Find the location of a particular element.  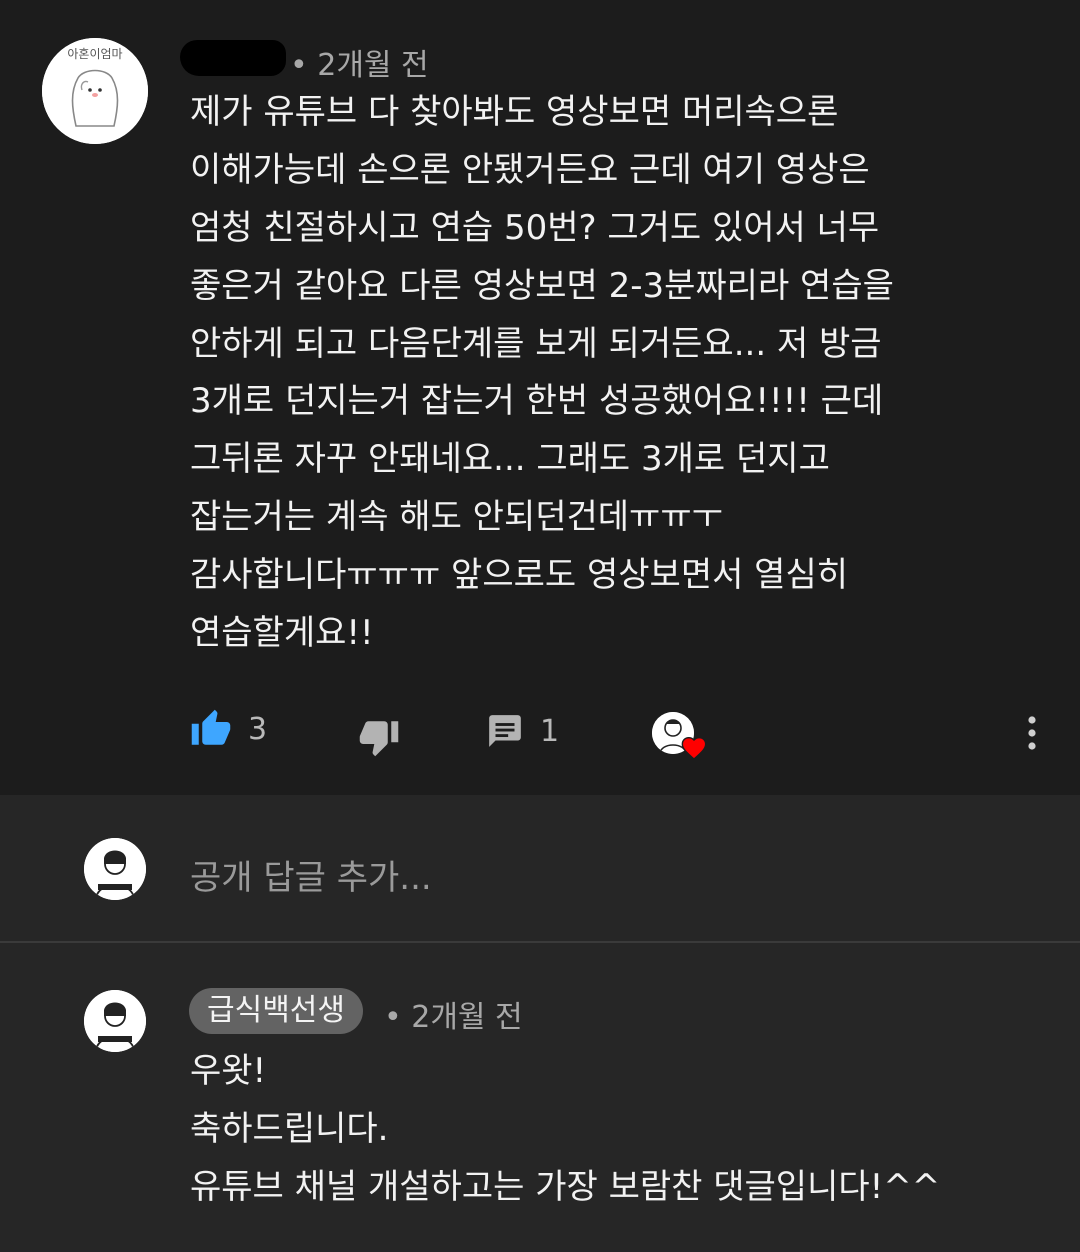

comment-line: 안하게 되고 다음단계를 보게 되거든요... 저 방금 is located at coordinates (536, 344).